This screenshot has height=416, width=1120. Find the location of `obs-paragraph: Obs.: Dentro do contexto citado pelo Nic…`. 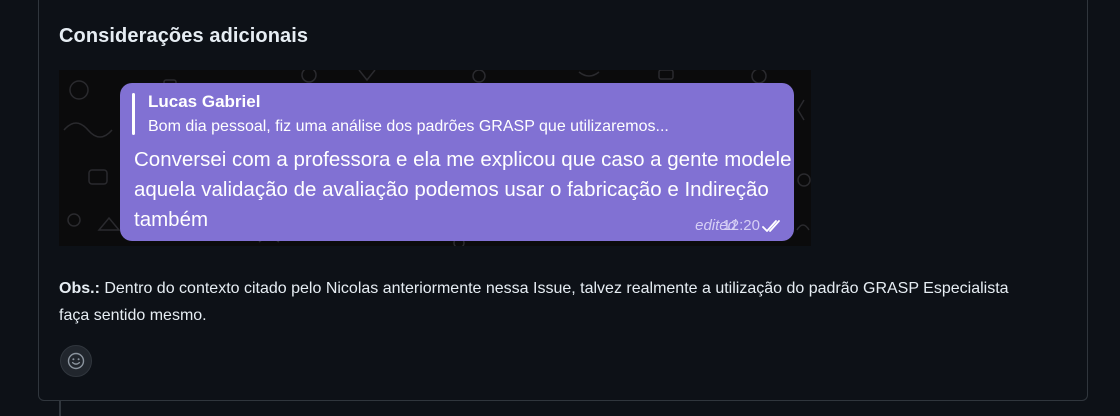

obs-paragraph: Obs.: Dentro do contexto citado pelo Nic… is located at coordinates (539, 302).